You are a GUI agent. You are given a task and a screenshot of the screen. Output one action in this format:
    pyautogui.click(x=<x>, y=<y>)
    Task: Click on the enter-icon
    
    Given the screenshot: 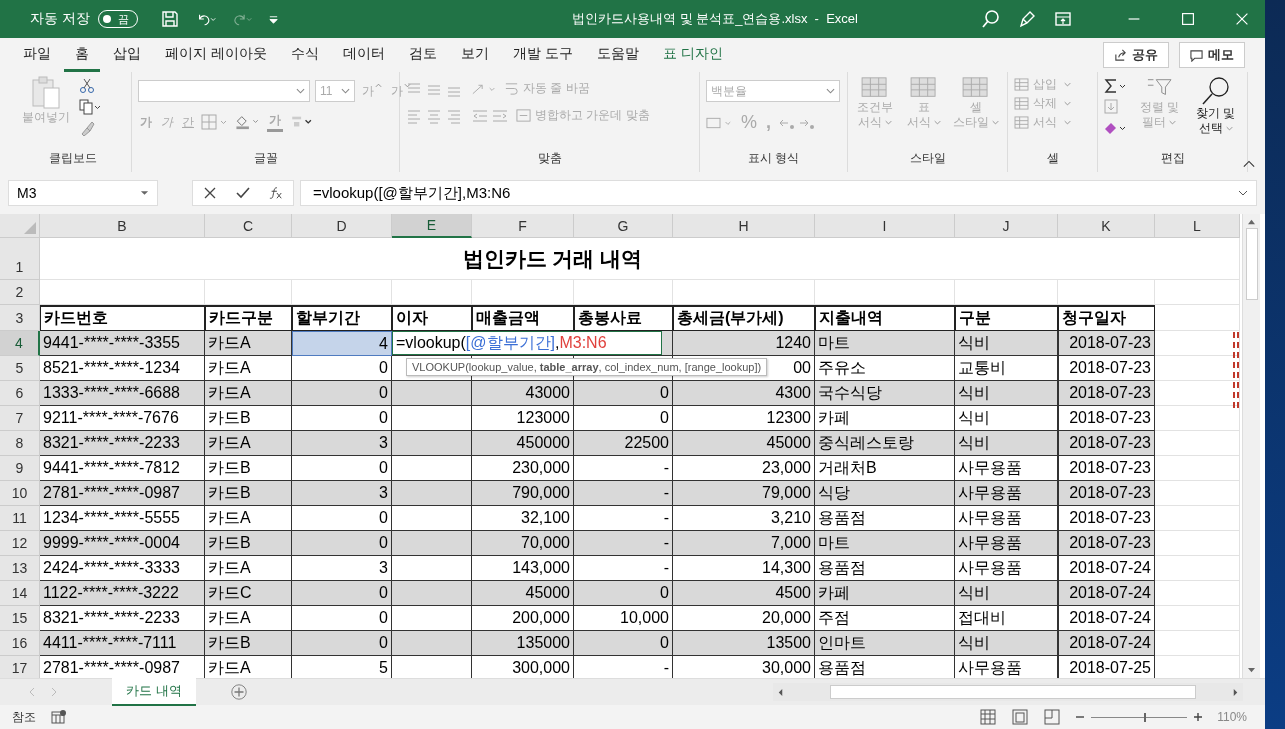 What is the action you would take?
    pyautogui.click(x=243, y=193)
    